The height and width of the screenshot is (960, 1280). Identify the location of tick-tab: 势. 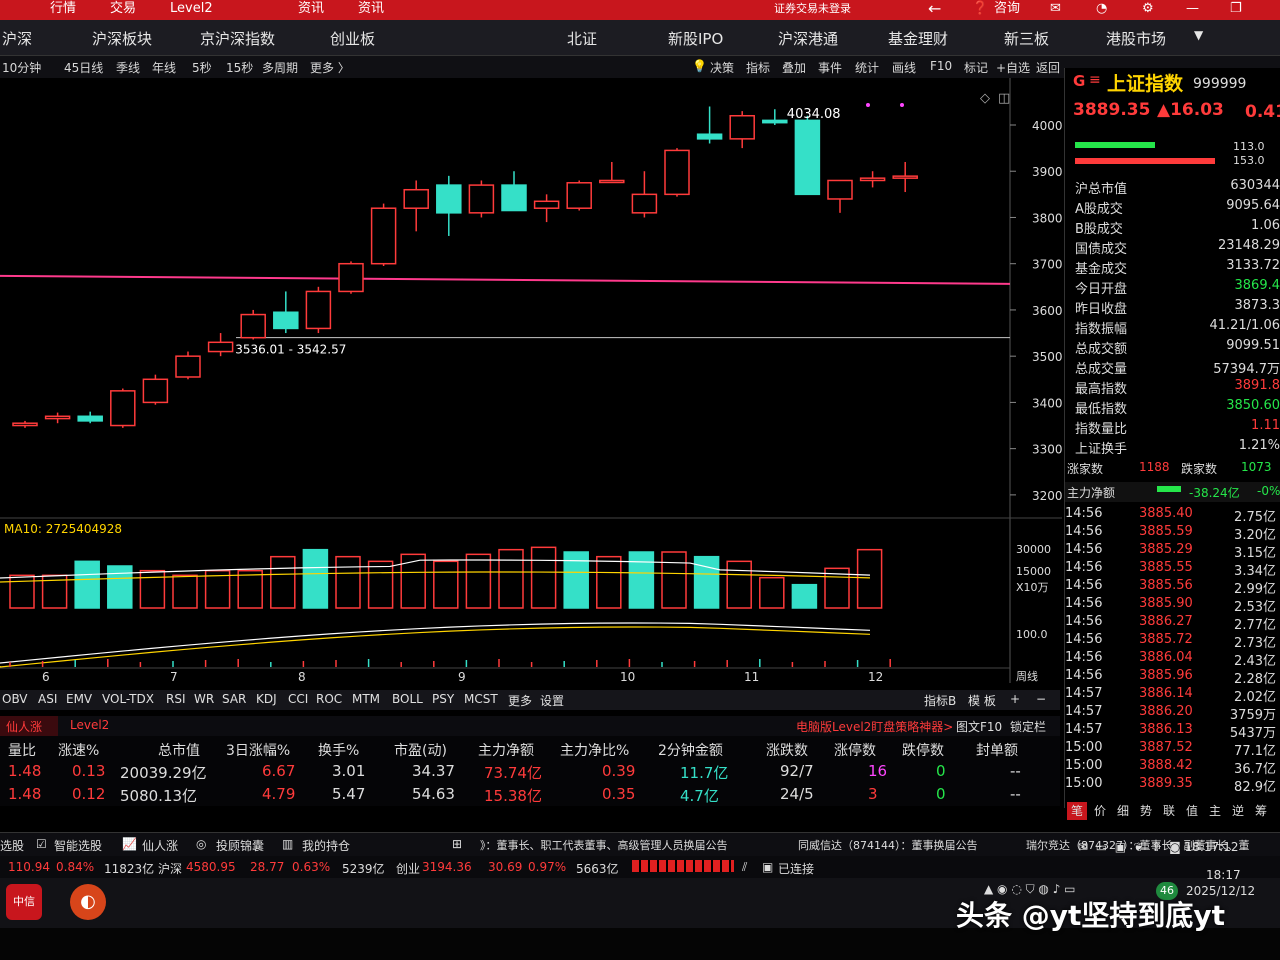
(1146, 811).